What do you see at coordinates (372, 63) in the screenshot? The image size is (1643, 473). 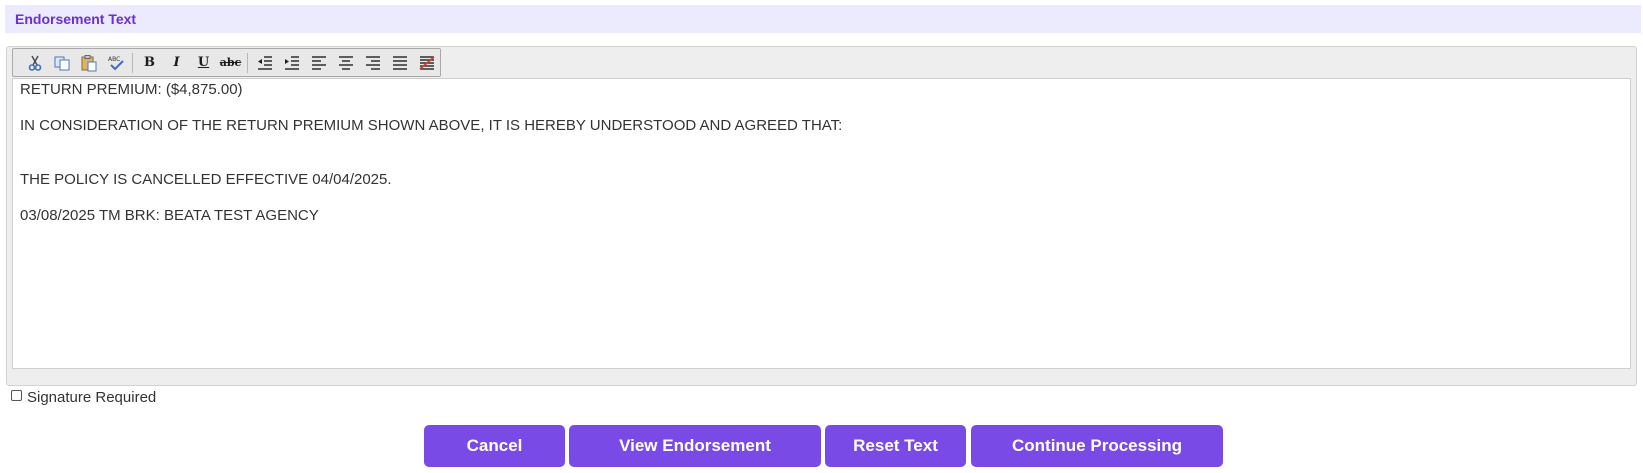 I see `align-right-icon` at bounding box center [372, 63].